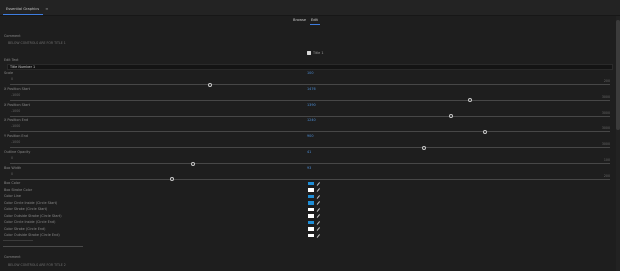 This screenshot has height=271, width=620. What do you see at coordinates (11, 60) in the screenshot?
I see `edit-text-label: Edit Text` at bounding box center [11, 60].